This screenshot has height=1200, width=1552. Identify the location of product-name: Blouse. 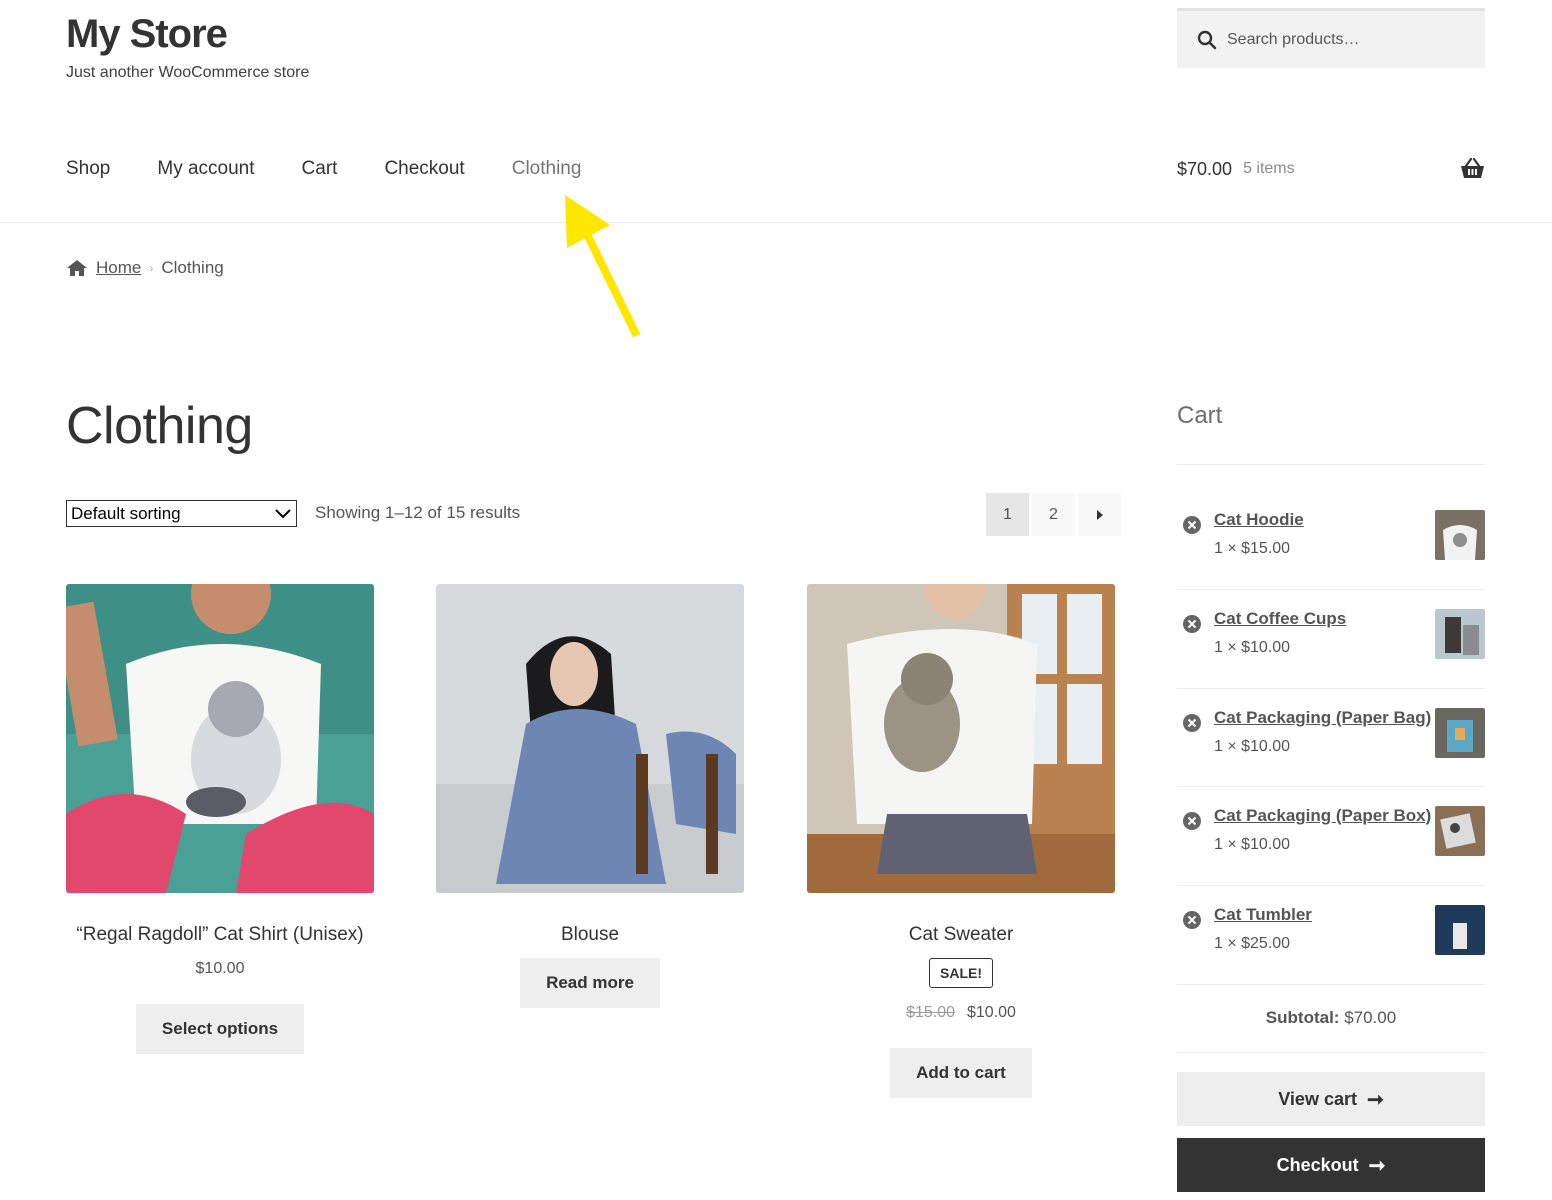
(590, 935).